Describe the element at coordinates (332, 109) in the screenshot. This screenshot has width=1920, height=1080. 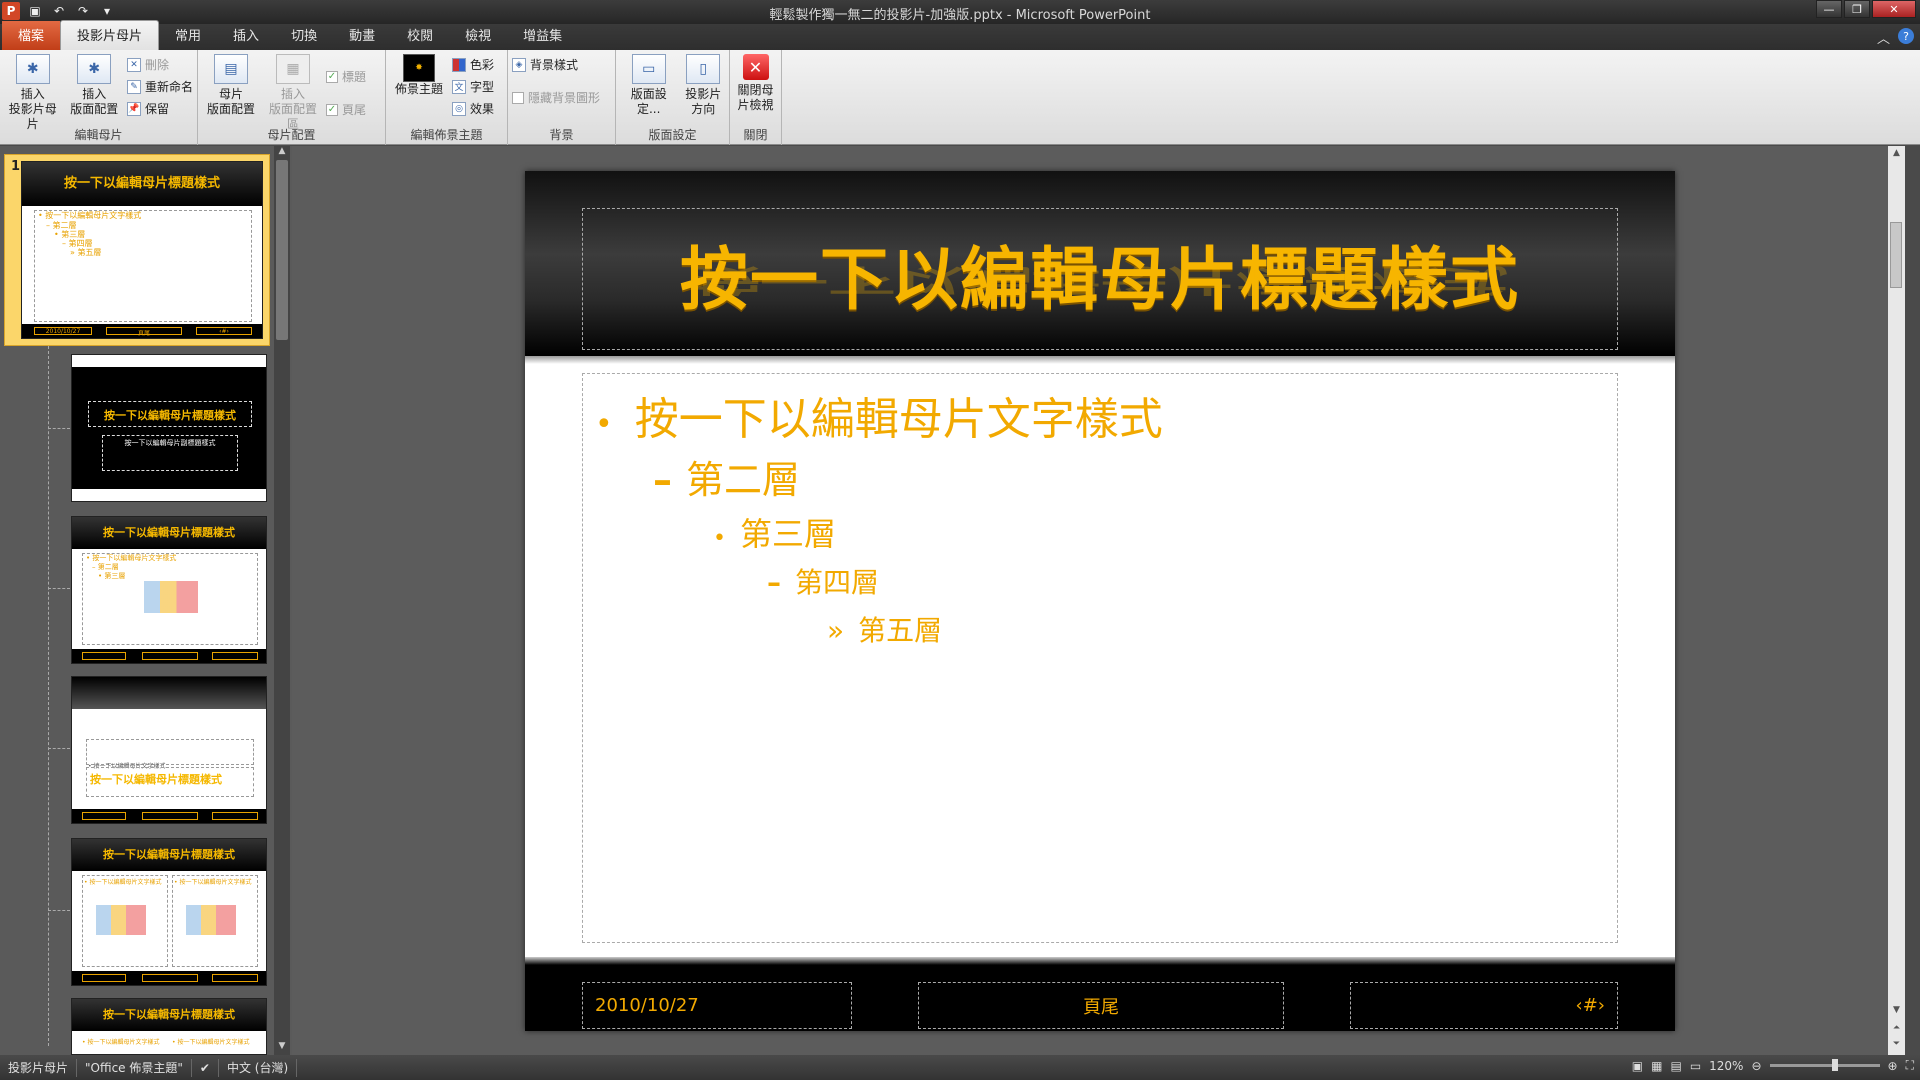
I see `check-icon: ✓` at that location.